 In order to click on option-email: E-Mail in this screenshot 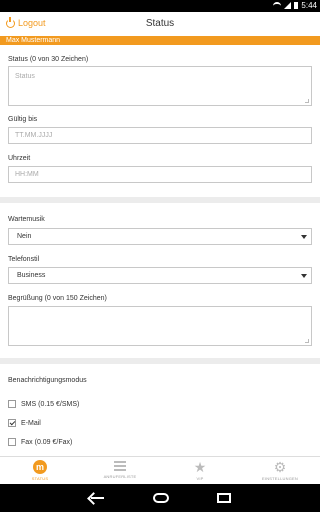, I will do `click(24, 423)`.